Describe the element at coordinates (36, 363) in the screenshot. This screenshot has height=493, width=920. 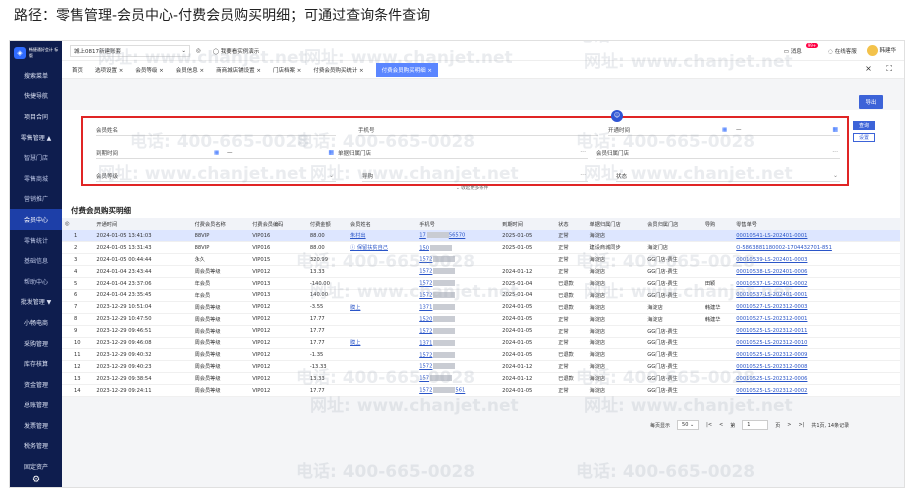
I see `sidebar-item: 库存核算` at that location.